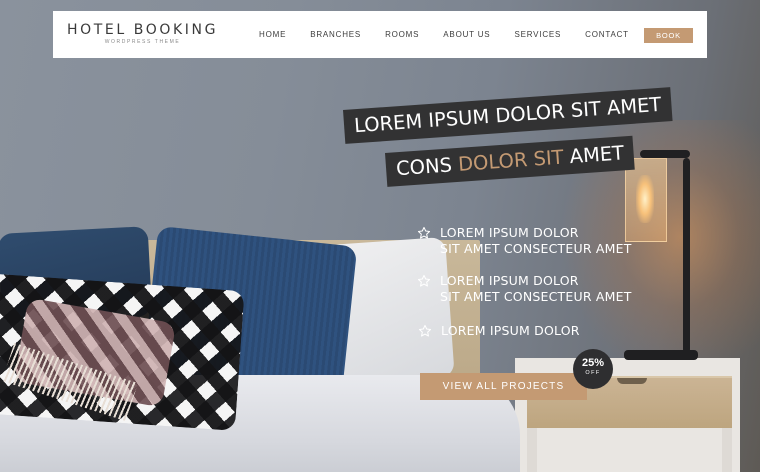  I want to click on nav-item-about-us: ABOUT US, so click(466, 34).